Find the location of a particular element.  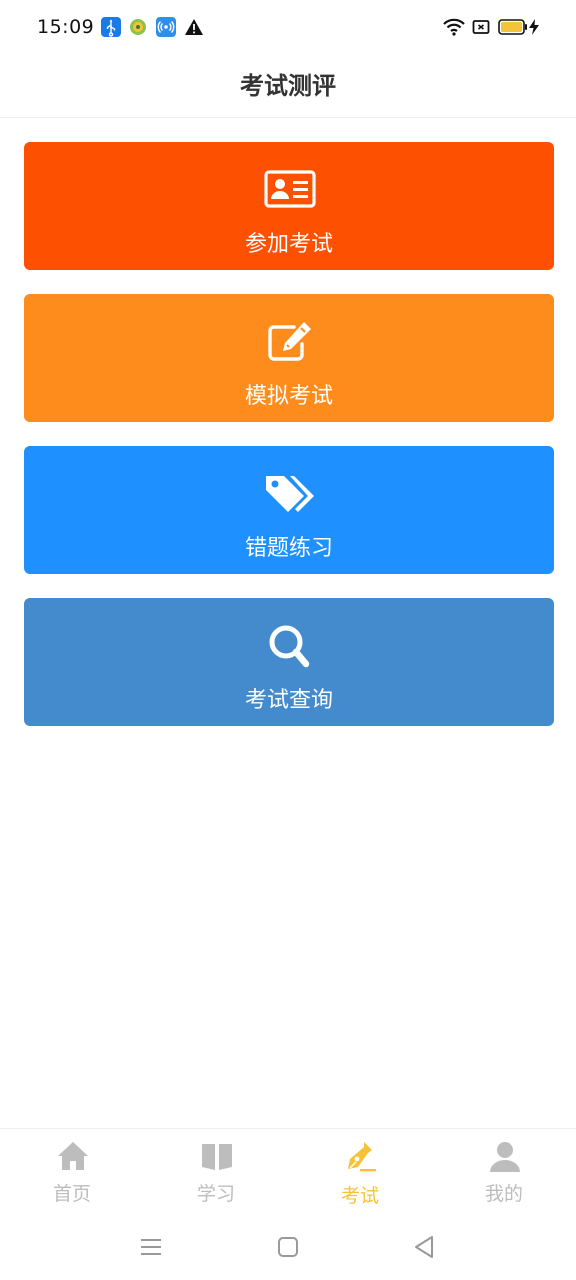

bottom-tab-bar: 首页 学习 考试 我的 is located at coordinates (288, 1171).